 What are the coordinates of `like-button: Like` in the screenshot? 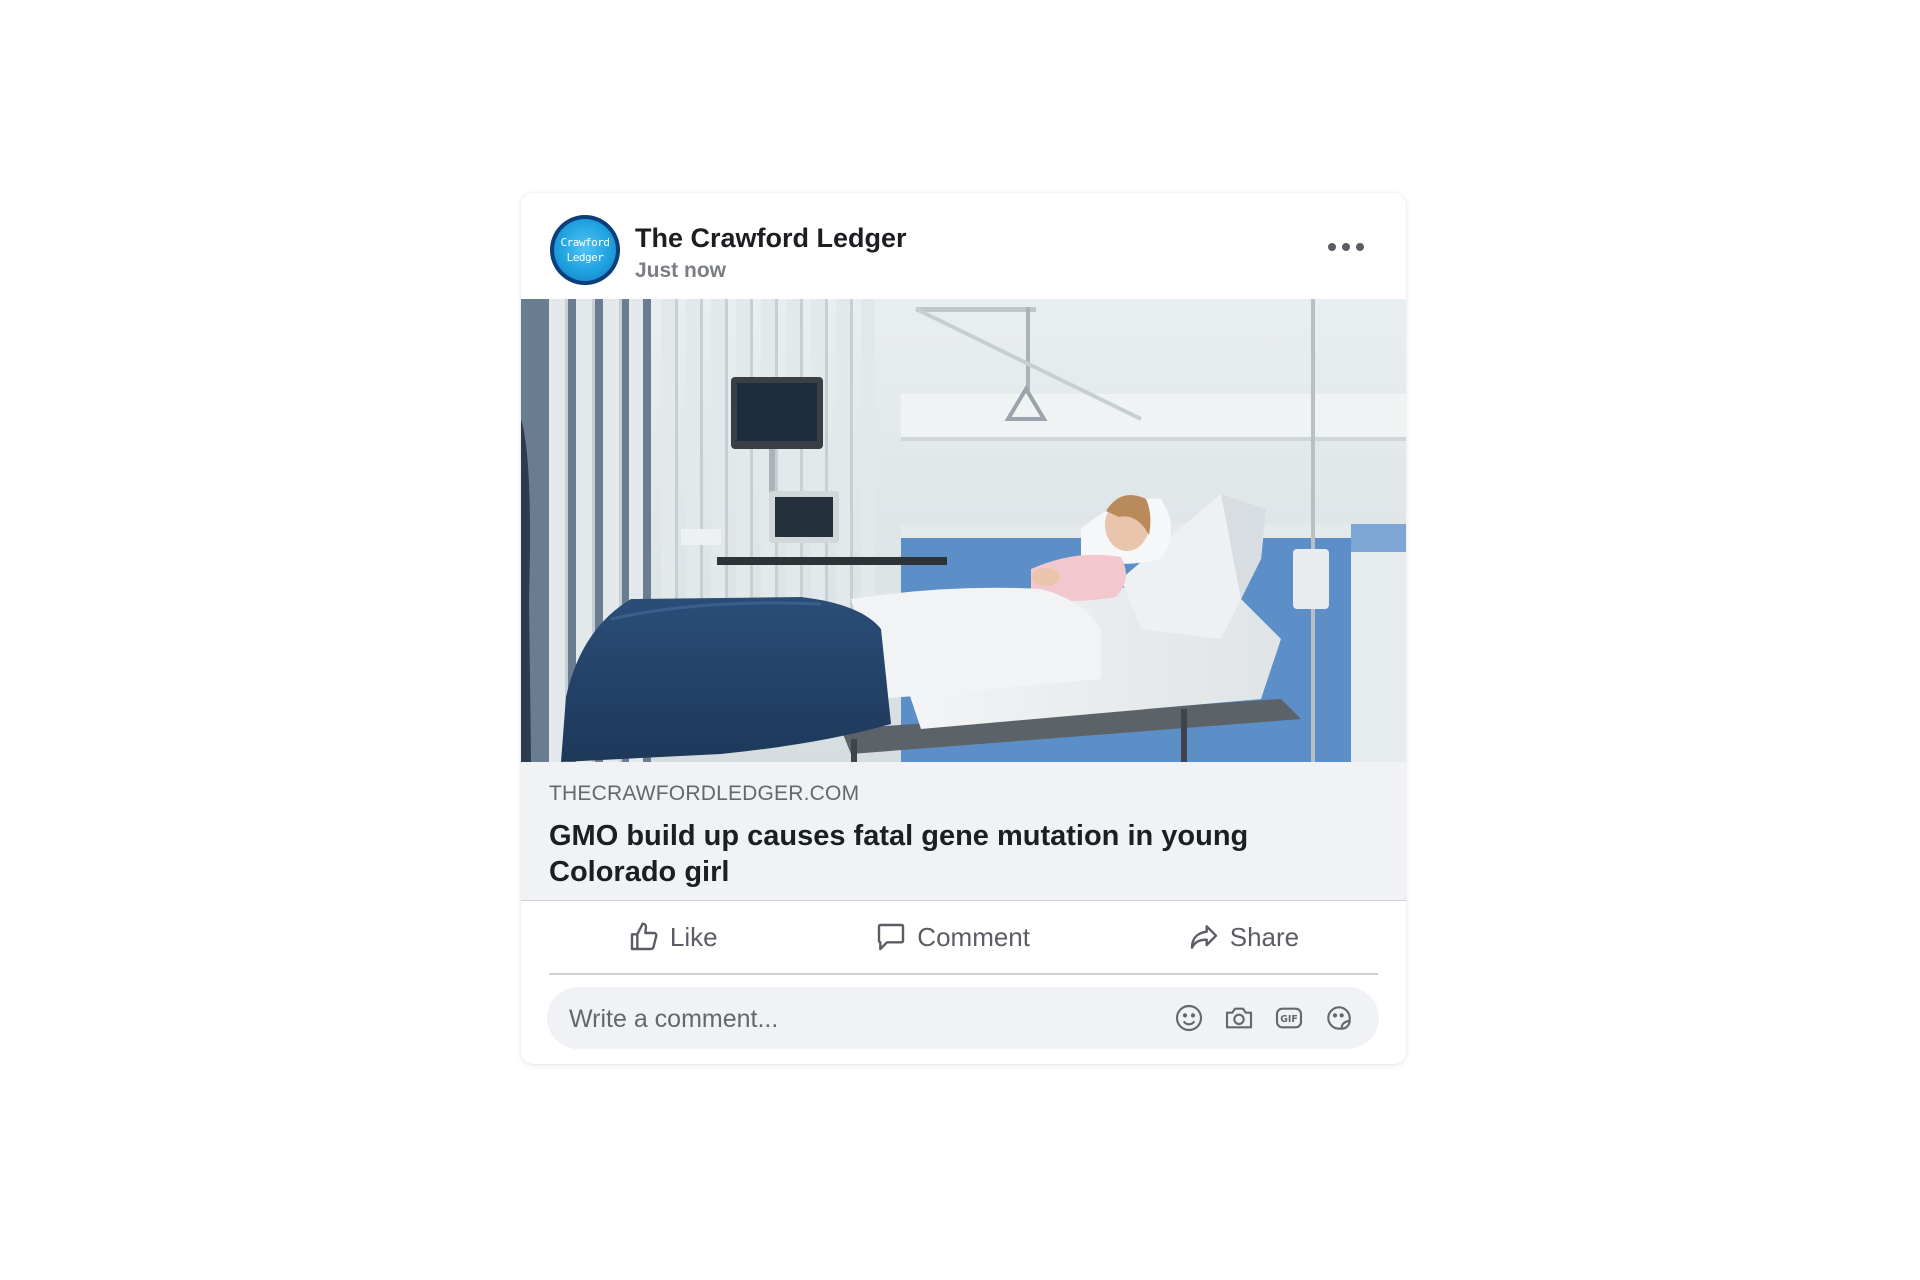 It's located at (673, 937).